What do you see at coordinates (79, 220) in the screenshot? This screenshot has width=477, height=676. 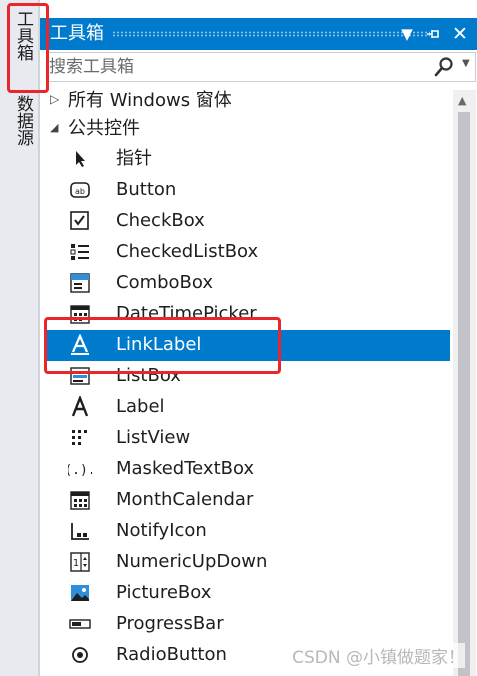 I see `checkbox-icon` at bounding box center [79, 220].